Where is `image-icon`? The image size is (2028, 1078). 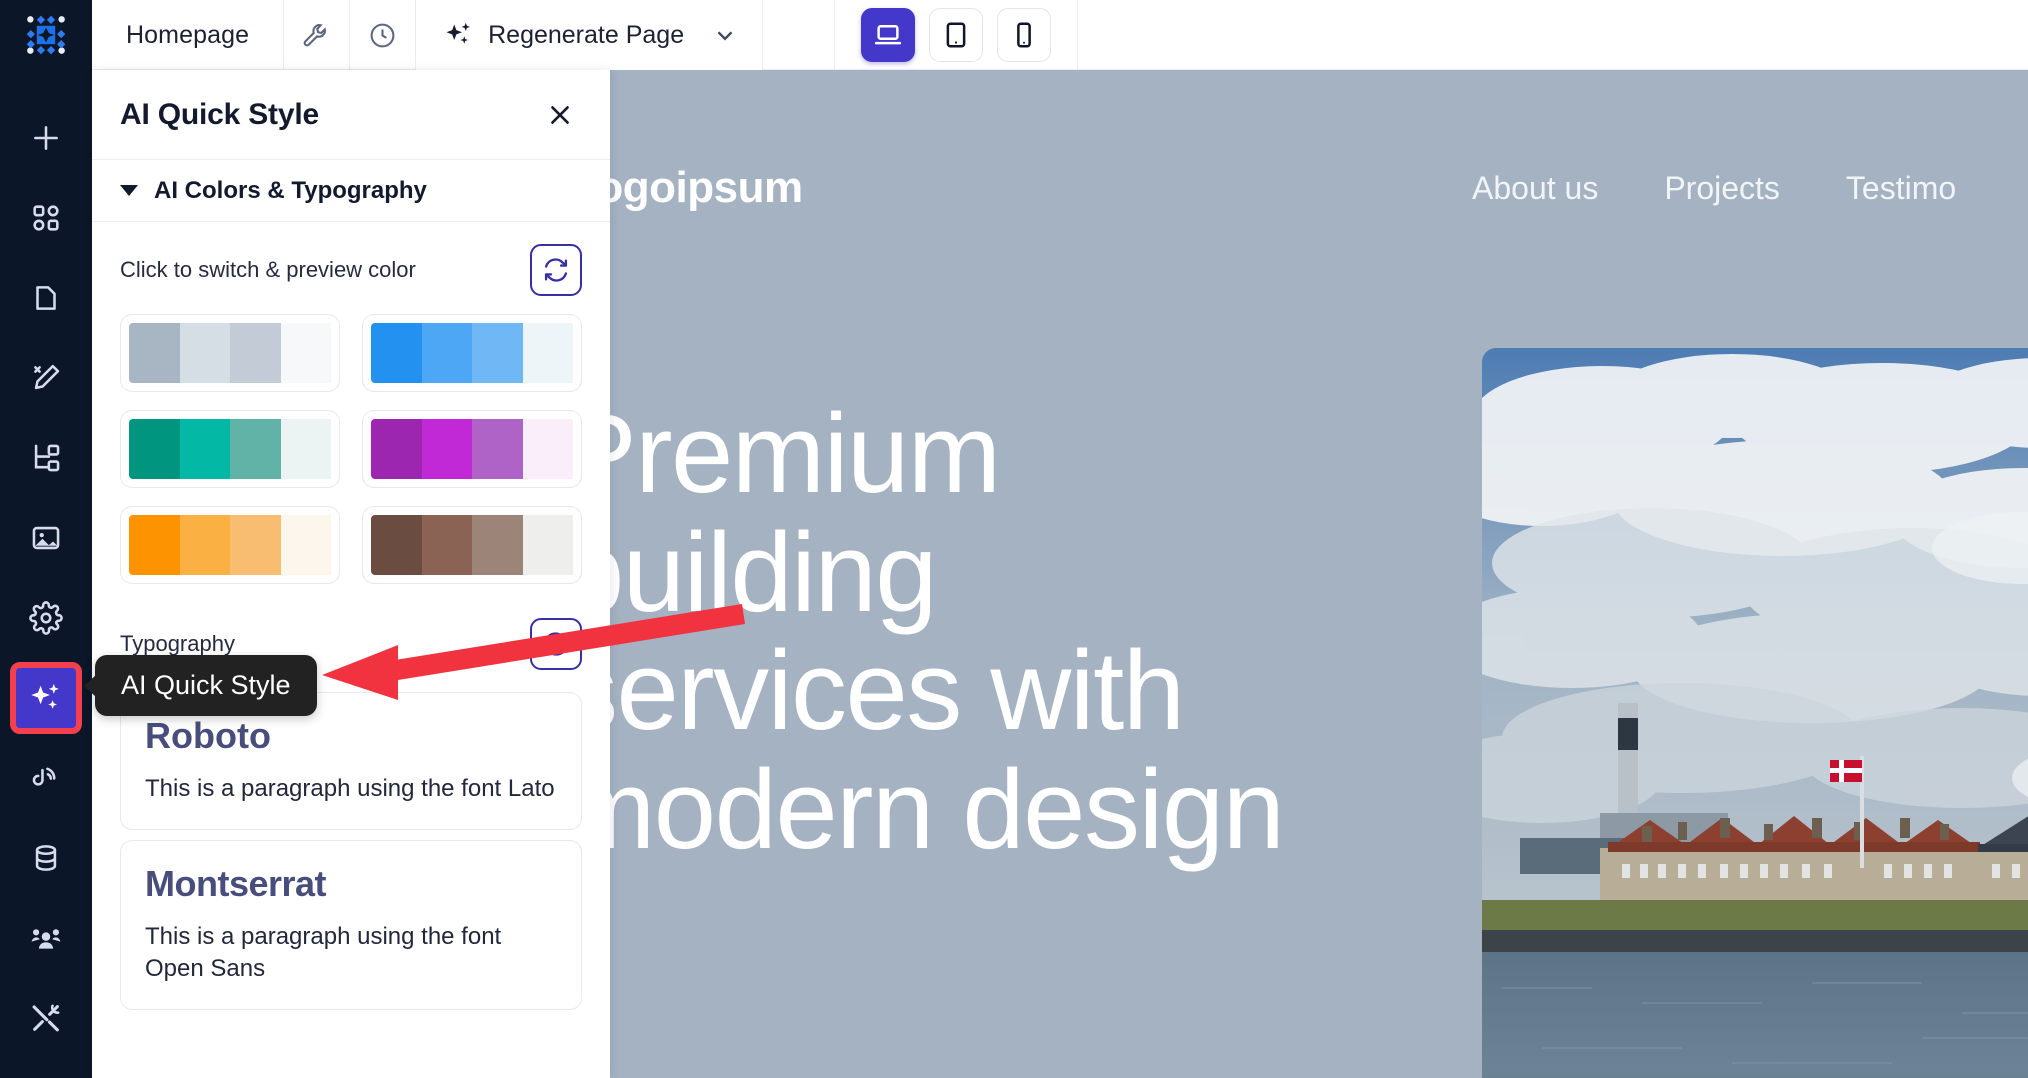 image-icon is located at coordinates (46, 538).